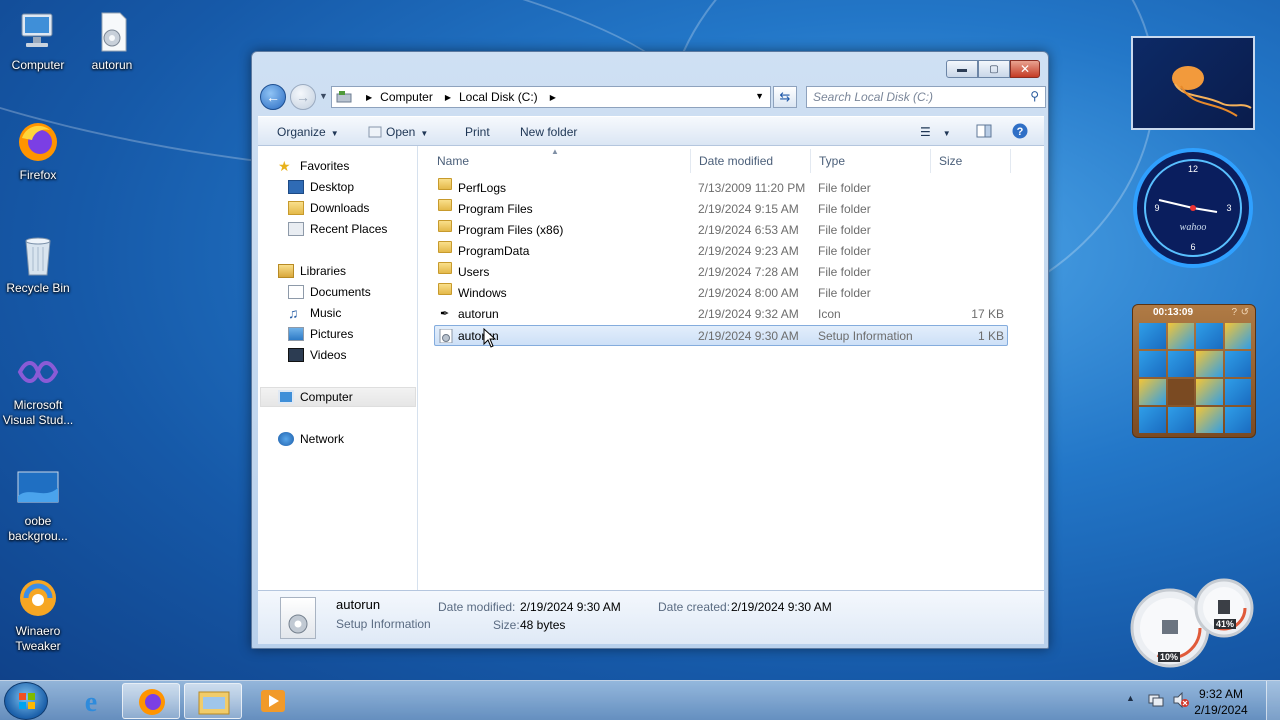 This screenshot has width=1280, height=720. What do you see at coordinates (308, 132) in the screenshot?
I see `organize-button: Organize ▼` at bounding box center [308, 132].